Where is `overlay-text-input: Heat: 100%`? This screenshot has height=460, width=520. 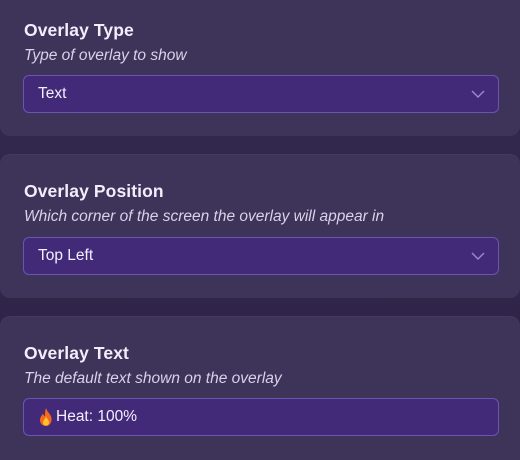
overlay-text-input: Heat: 100% is located at coordinates (261, 417).